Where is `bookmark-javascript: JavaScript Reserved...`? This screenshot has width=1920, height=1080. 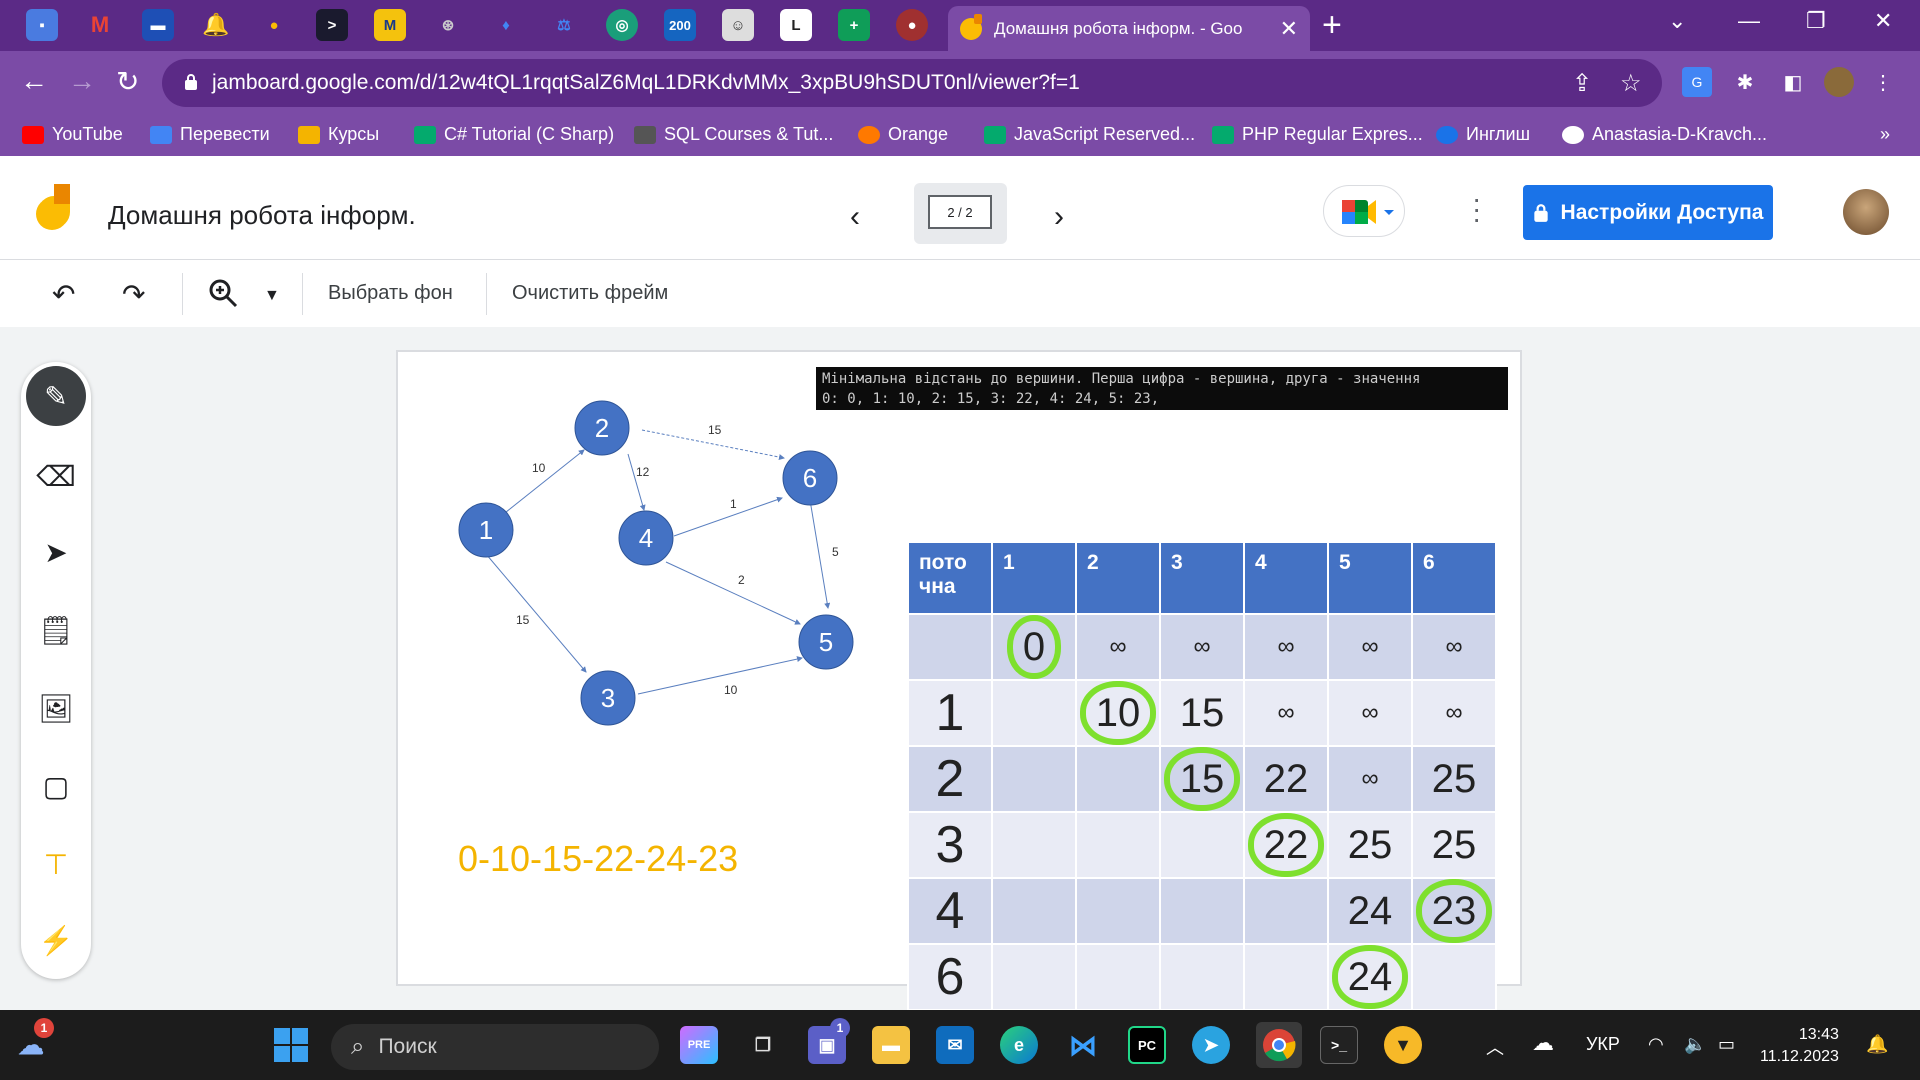 bookmark-javascript: JavaScript Reserved... is located at coordinates (1089, 134).